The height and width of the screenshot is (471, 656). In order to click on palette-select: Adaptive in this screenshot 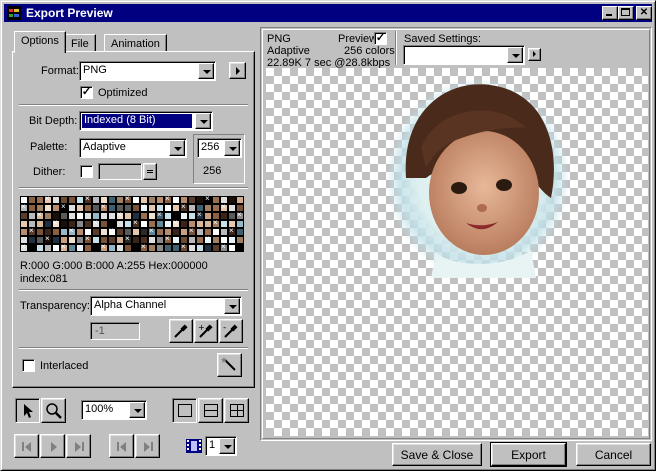, I will do `click(133, 148)`.